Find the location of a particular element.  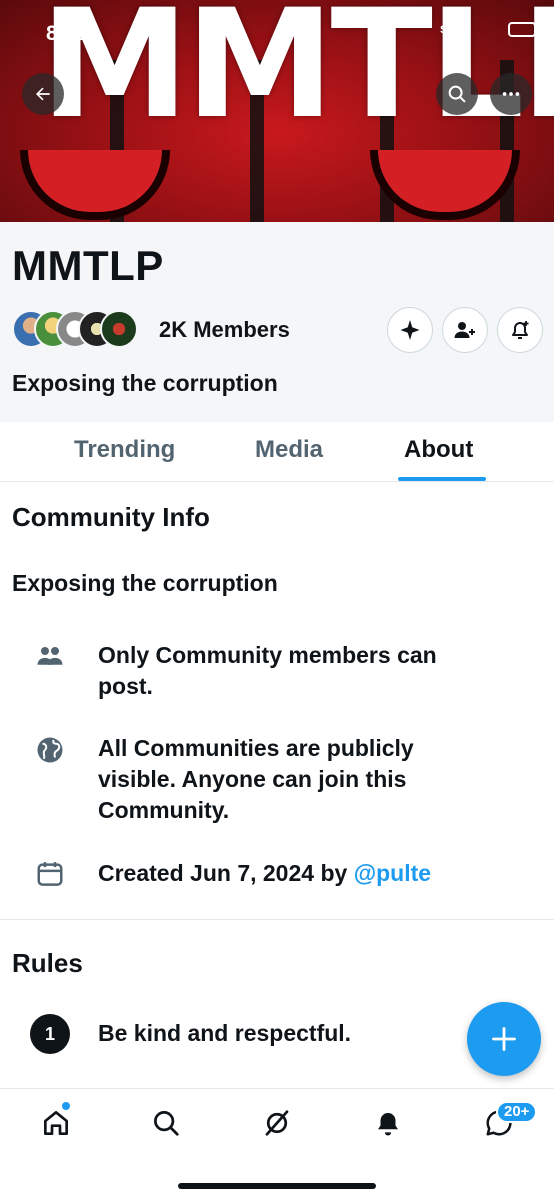

nav-grok is located at coordinates (277, 1123).